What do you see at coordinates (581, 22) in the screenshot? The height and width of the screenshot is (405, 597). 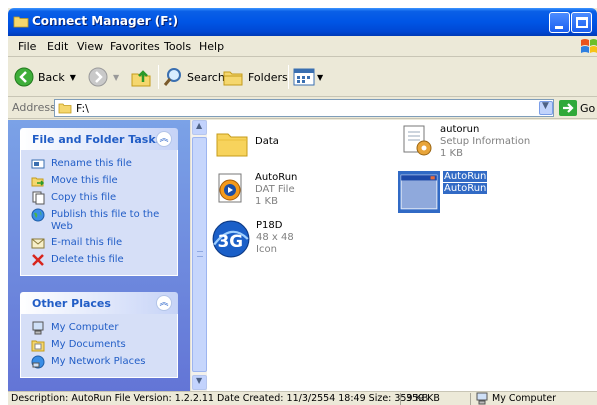 I see `maximize-button` at bounding box center [581, 22].